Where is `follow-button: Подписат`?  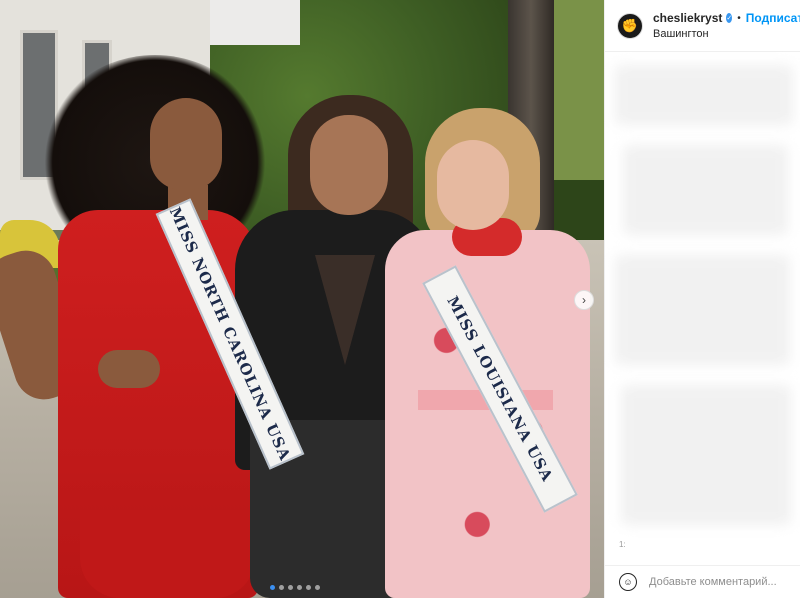 follow-button: Подписат is located at coordinates (773, 18).